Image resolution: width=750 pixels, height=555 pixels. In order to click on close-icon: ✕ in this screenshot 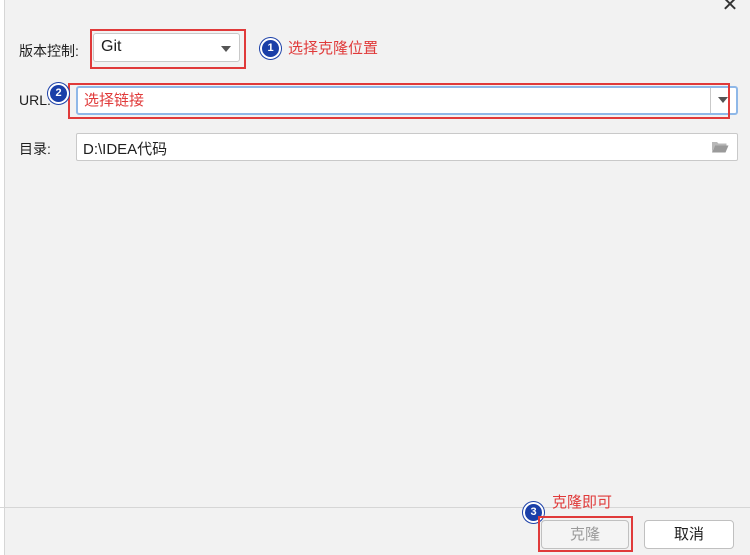, I will do `click(730, 8)`.